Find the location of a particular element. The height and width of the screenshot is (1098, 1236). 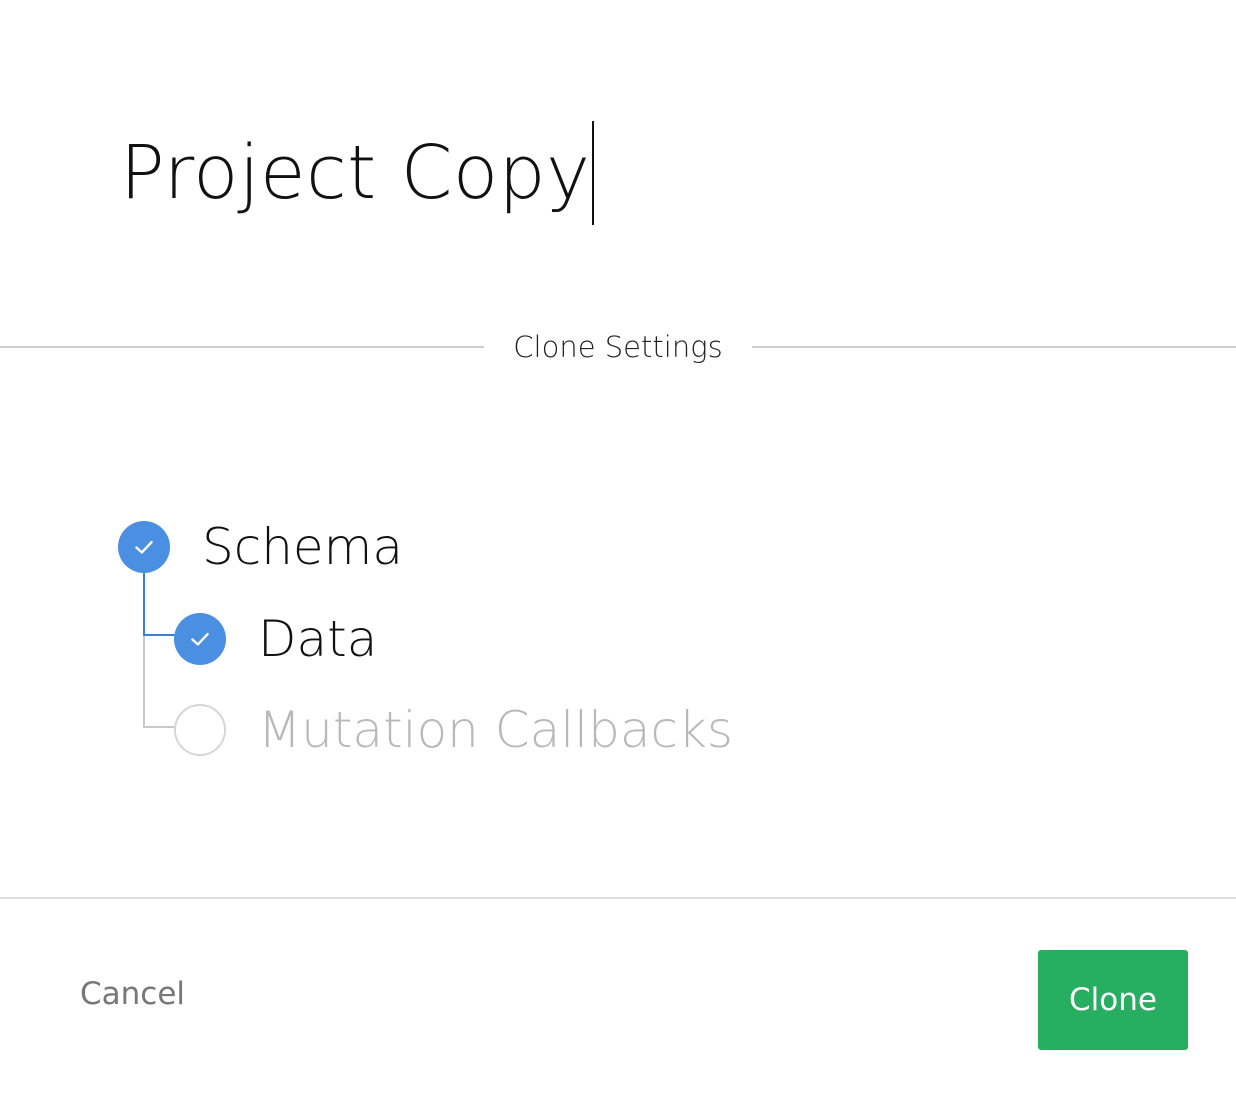

clone-settings-title: Clone Settings is located at coordinates (618, 347).